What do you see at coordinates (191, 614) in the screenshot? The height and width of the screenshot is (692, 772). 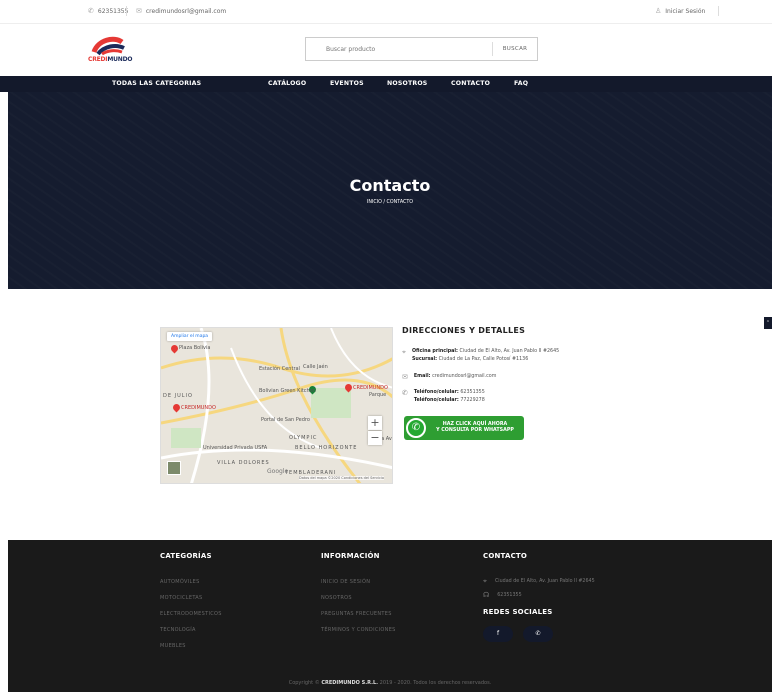 I see `footer-link: ELECTRODOMESTICOS` at bounding box center [191, 614].